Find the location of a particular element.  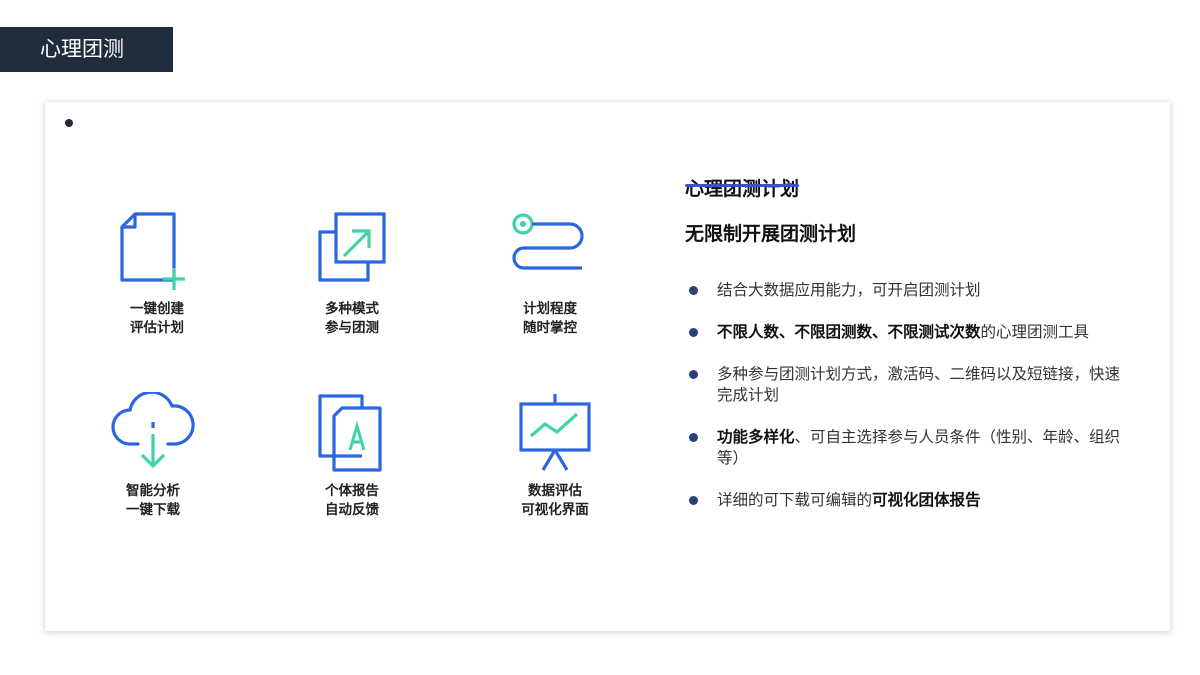

feature-label-line1: 数据评估 is located at coordinates (555, 491).